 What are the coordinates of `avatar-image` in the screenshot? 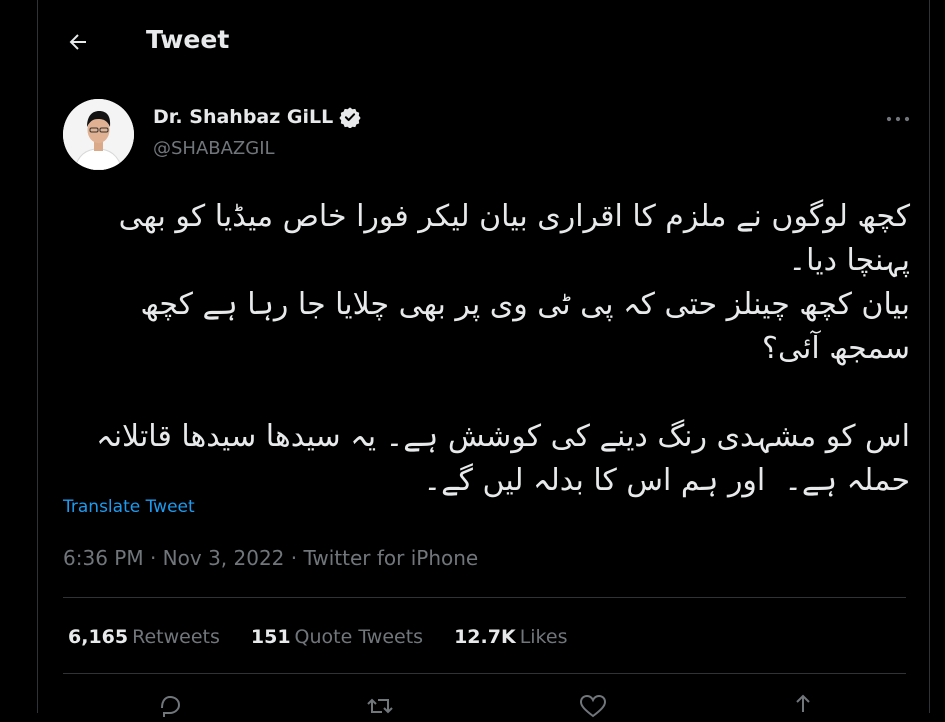 It's located at (98, 134).